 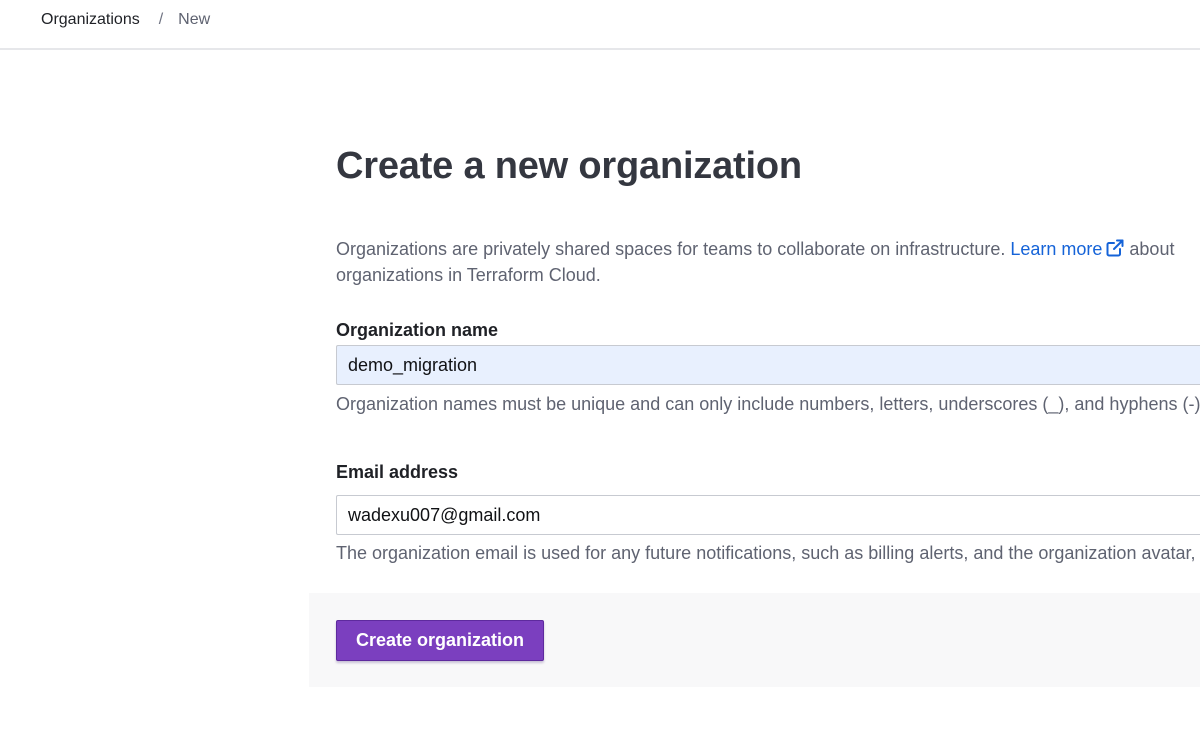 I want to click on breadcrumb: Organizations / New, so click(x=125, y=20).